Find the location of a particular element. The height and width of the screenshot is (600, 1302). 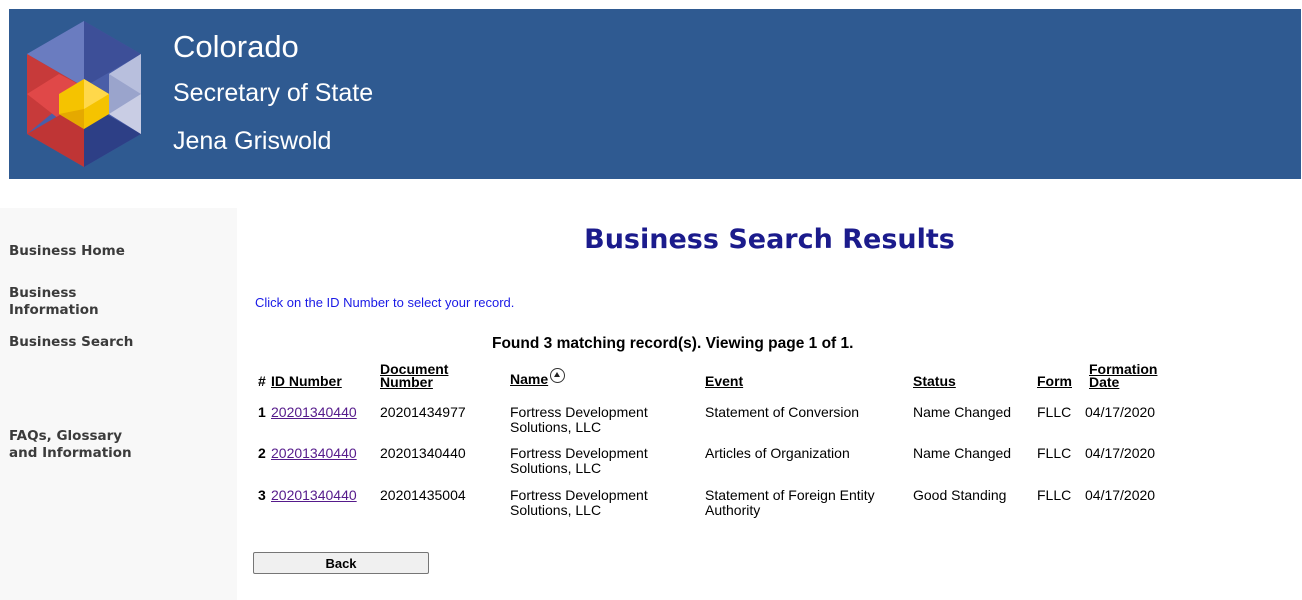

nav-business-search: Business Search is located at coordinates (71, 342).